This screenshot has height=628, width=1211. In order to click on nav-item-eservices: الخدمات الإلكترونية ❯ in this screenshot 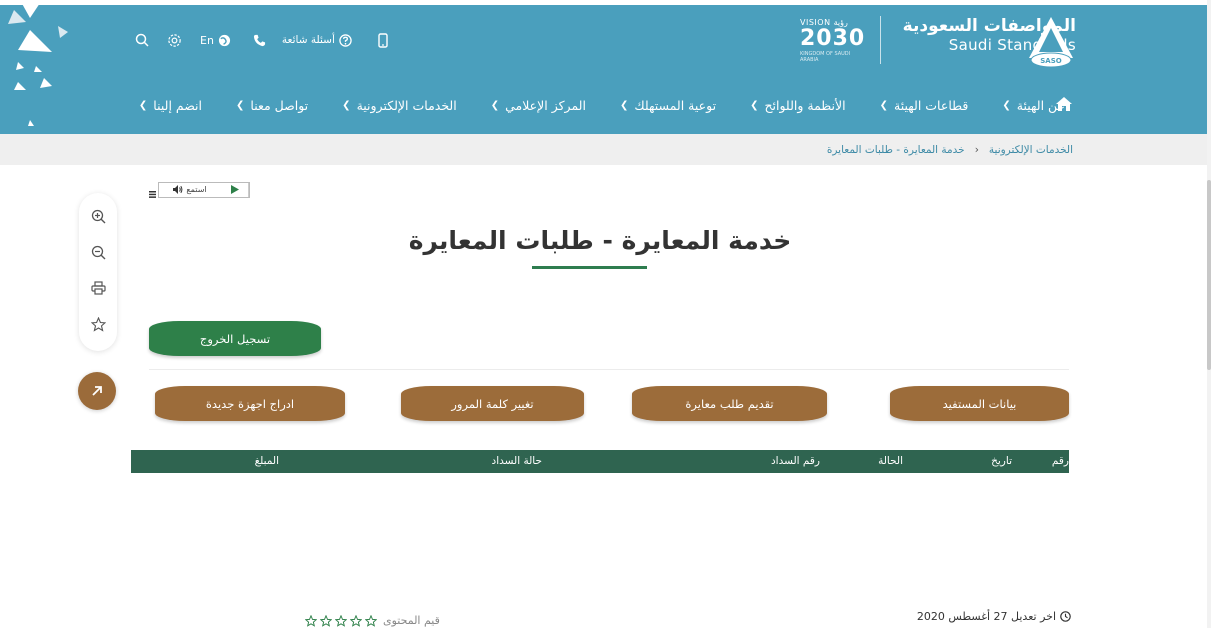, I will do `click(399, 105)`.